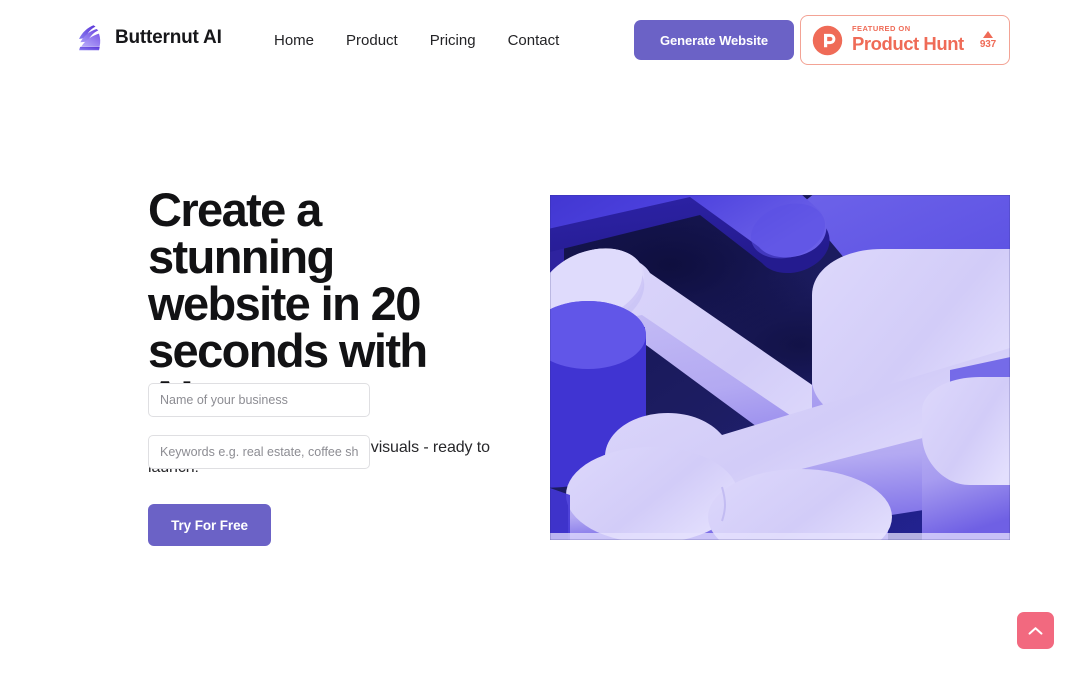 This screenshot has height=675, width=1080. I want to click on keywords-input, so click(259, 452).